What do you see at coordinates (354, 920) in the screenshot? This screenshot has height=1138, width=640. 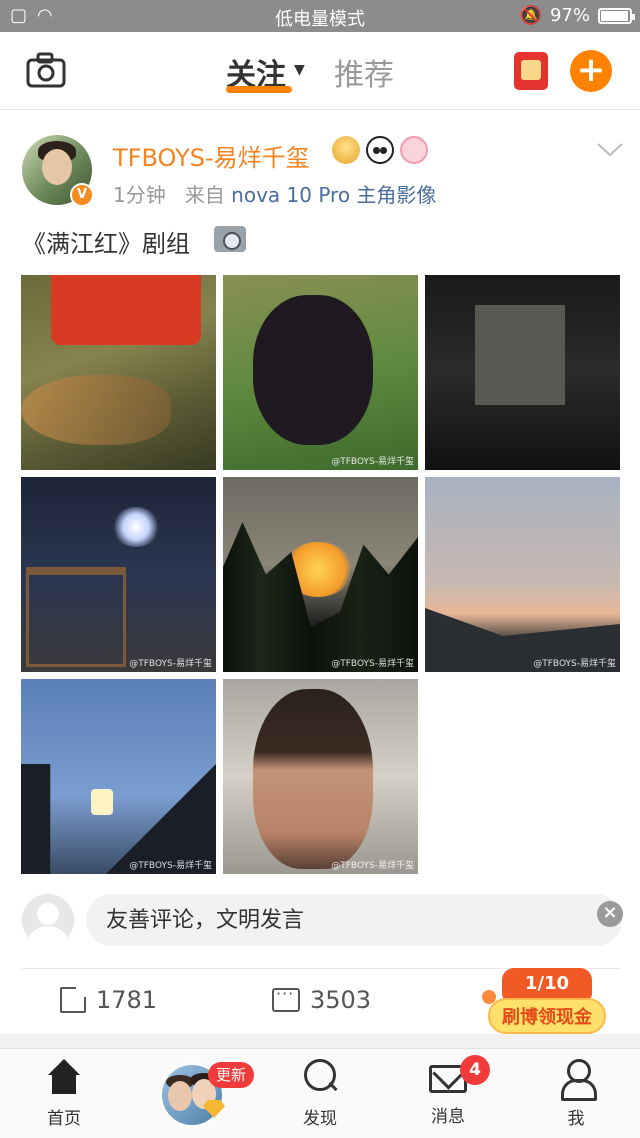 I see `comment-input` at bounding box center [354, 920].